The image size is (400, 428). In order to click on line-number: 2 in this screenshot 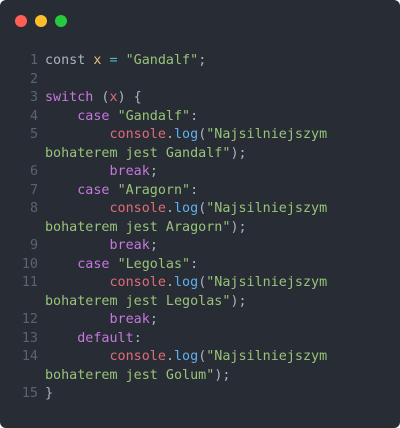, I will do `click(33, 79)`.